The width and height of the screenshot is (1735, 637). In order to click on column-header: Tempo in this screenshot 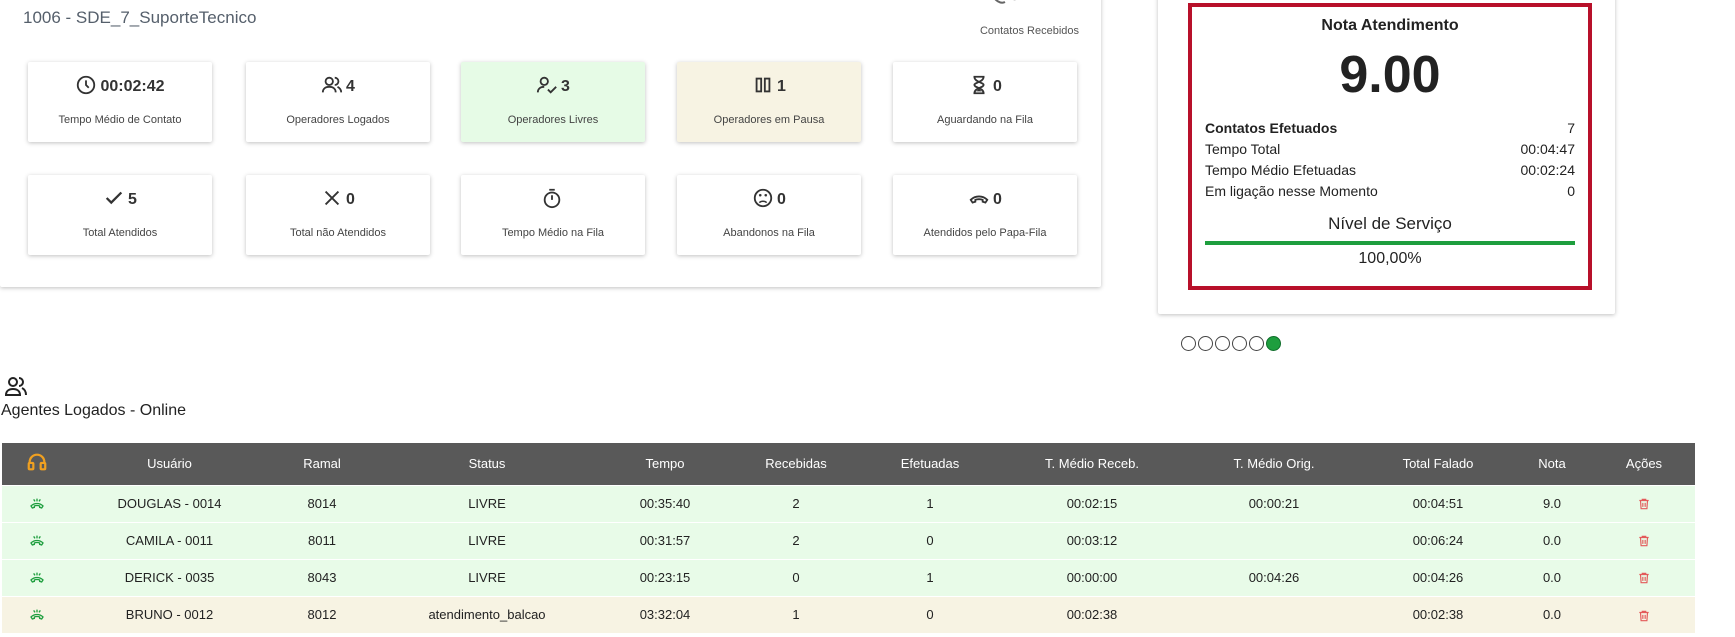, I will do `click(665, 464)`.